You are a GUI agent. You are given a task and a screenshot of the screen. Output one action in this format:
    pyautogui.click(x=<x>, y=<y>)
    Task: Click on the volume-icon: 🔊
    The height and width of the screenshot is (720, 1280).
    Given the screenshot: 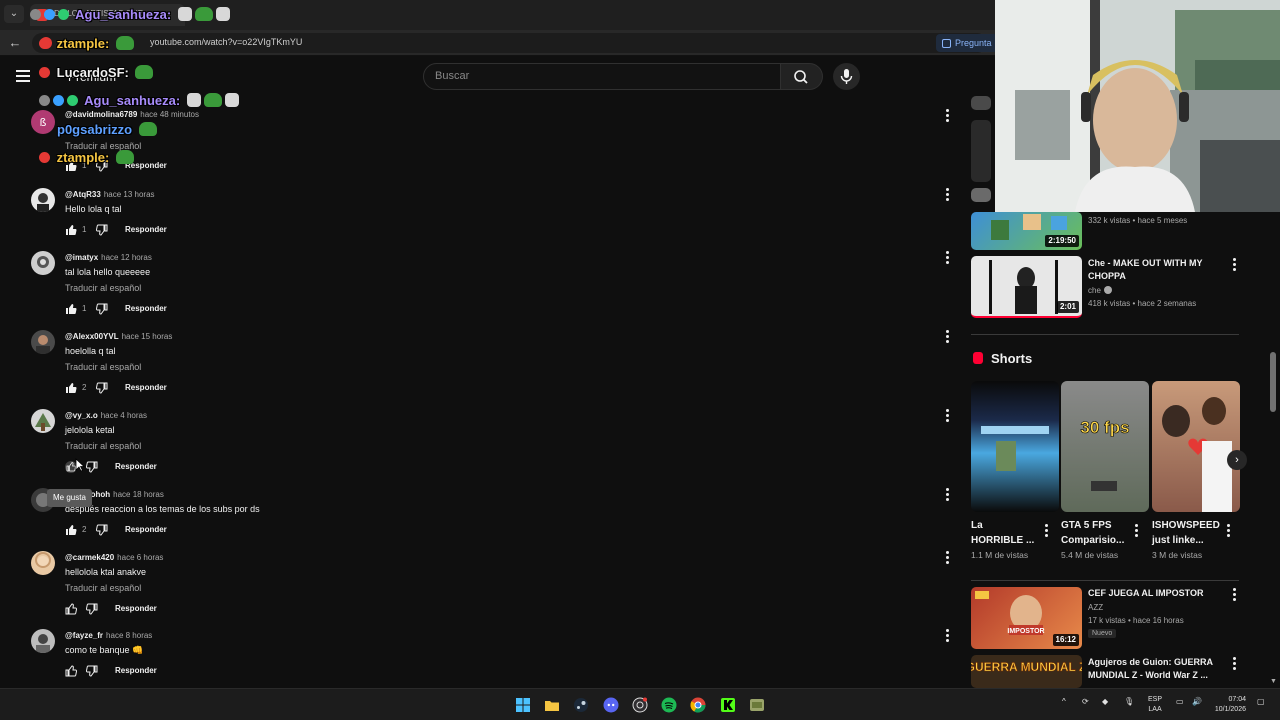 What is the action you would take?
    pyautogui.click(x=1197, y=701)
    